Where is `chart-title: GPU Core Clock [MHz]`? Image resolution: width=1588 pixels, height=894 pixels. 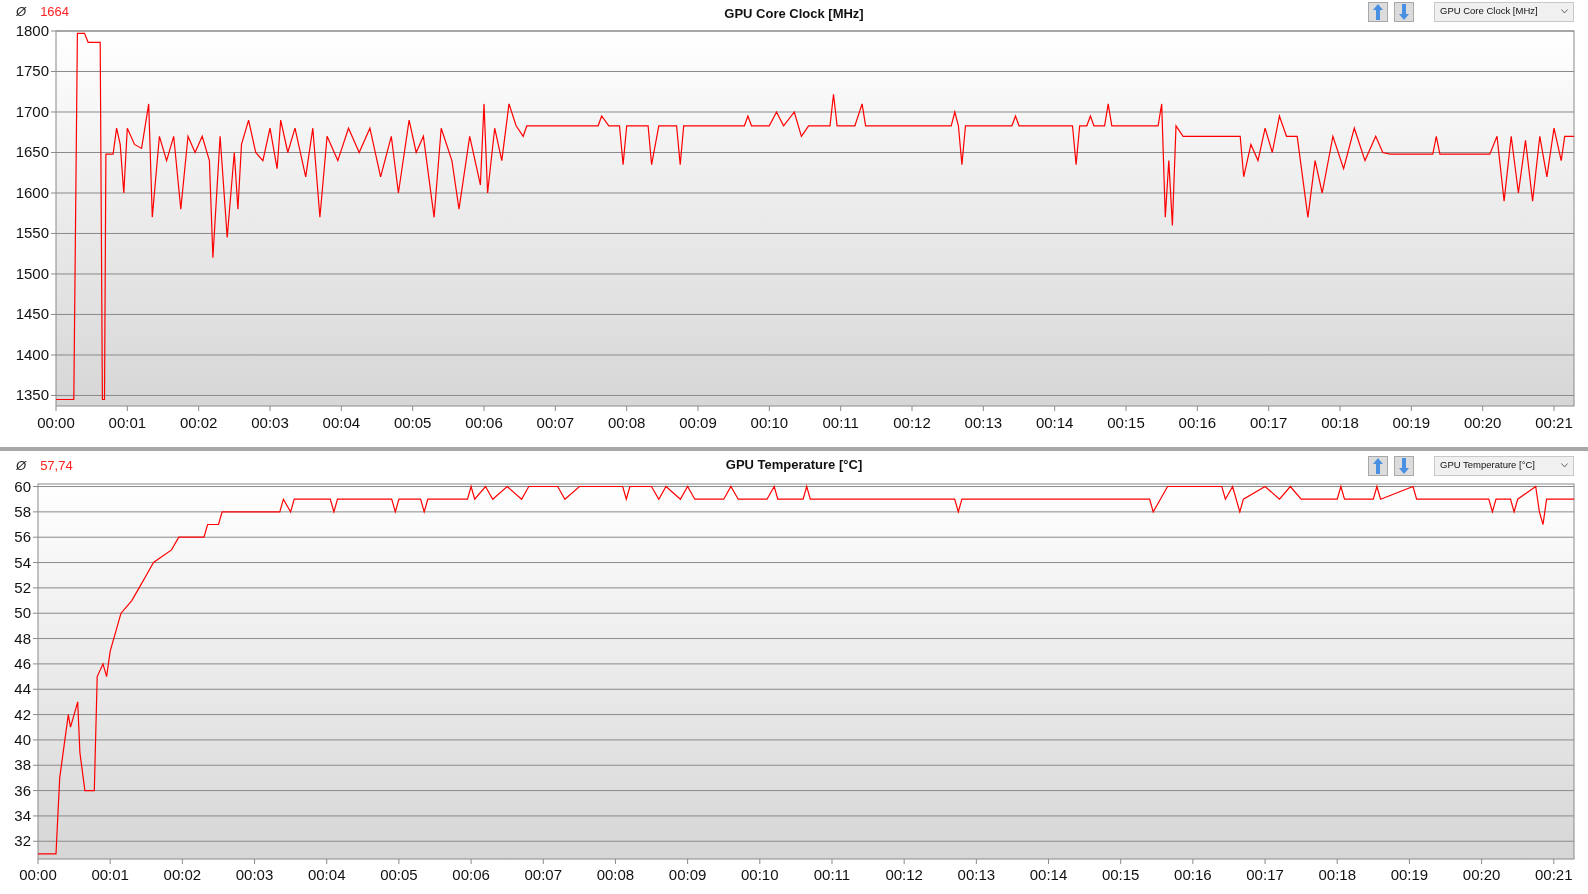 chart-title: GPU Core Clock [MHz] is located at coordinates (794, 14).